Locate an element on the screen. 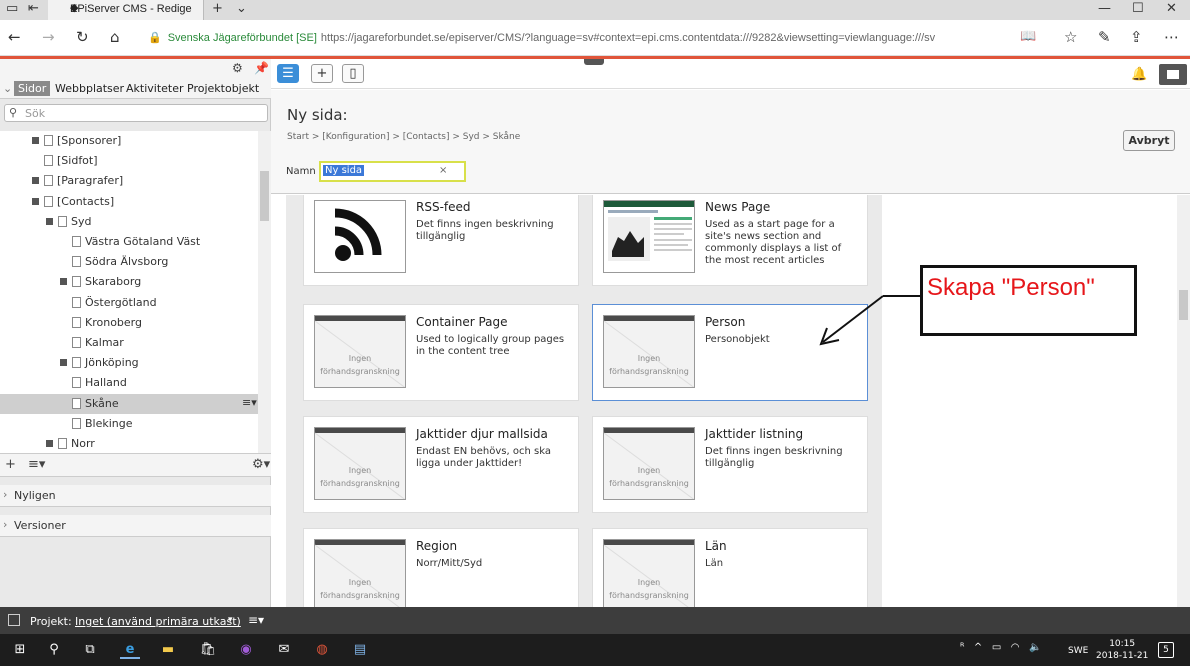  edge-browser-icon: e is located at coordinates (130, 650).